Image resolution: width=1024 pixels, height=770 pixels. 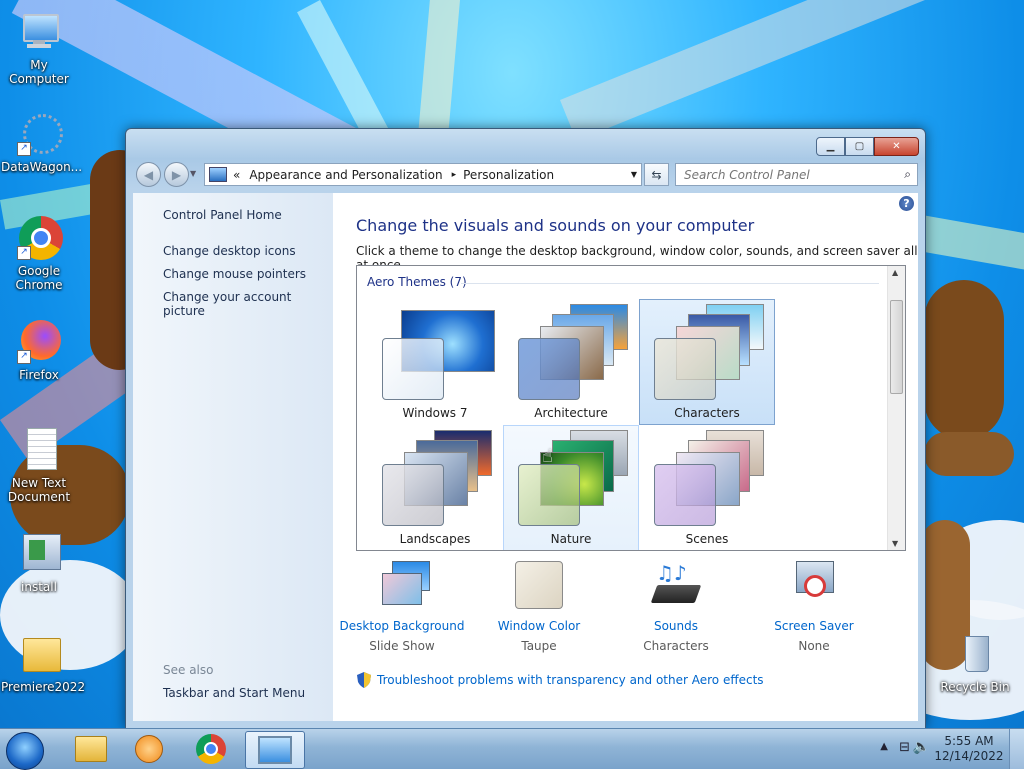 What do you see at coordinates (512, 749) in the screenshot?
I see `taskbar: ▲ ⊟ 🔈 5:55 AM 12/14/2022` at bounding box center [512, 749].